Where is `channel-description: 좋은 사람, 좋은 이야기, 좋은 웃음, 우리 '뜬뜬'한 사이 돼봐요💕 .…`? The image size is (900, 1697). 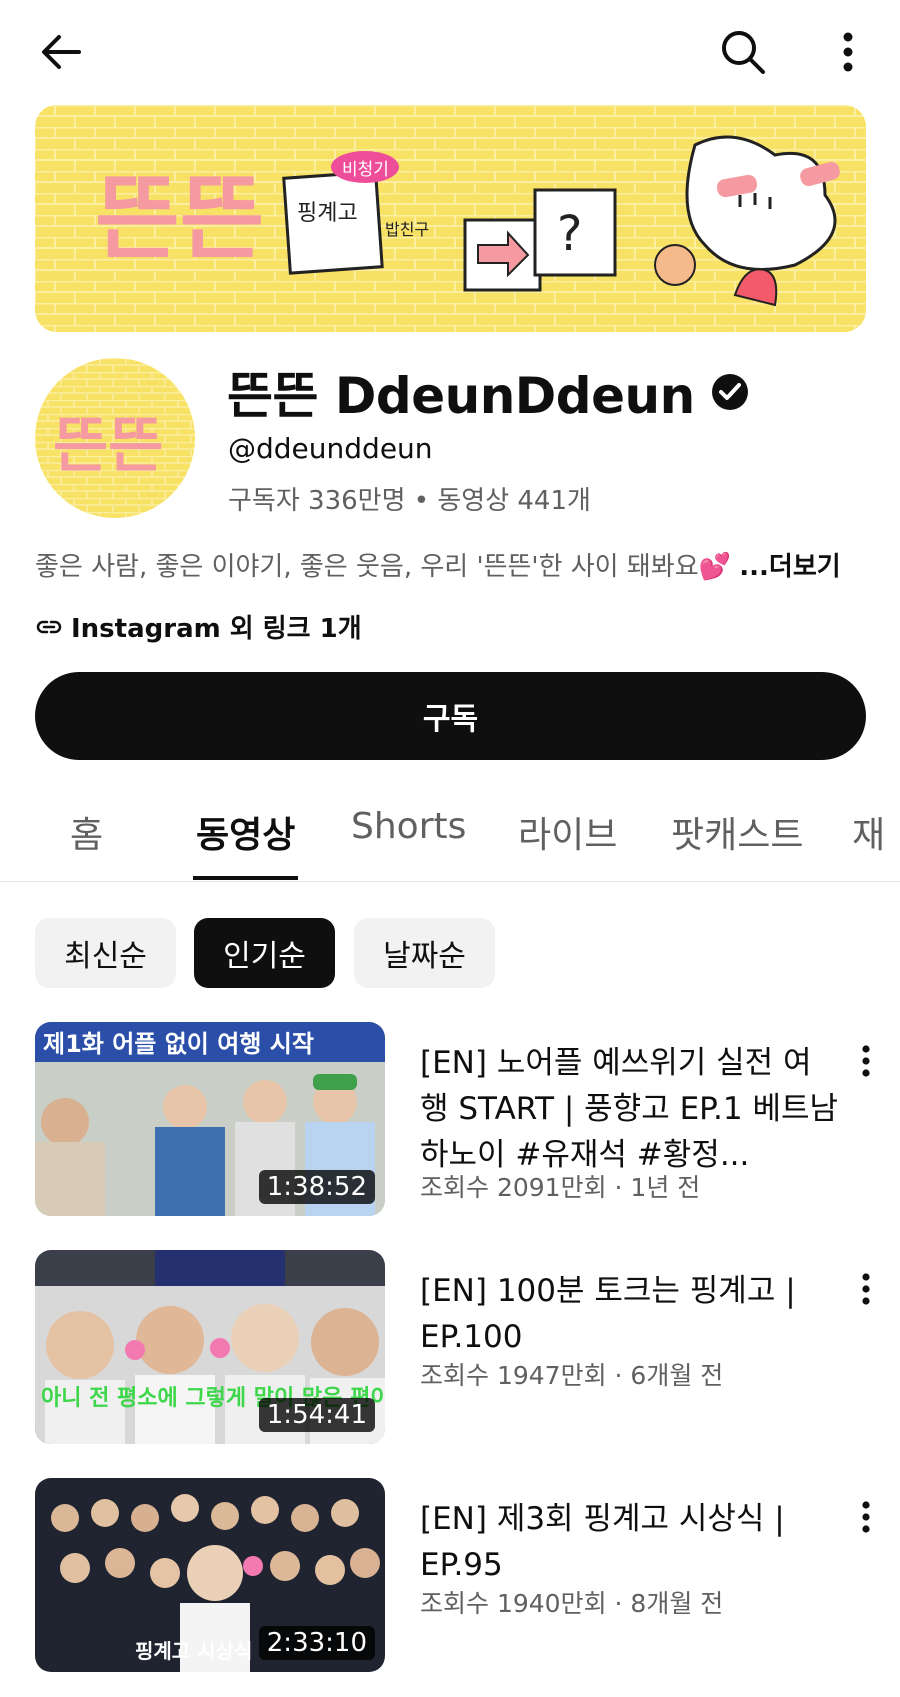 channel-description: 좋은 사람, 좋은 이야기, 좋은 웃음, 우리 '뜬뜬'한 사이 돼봐요💕 .… is located at coordinates (438, 564).